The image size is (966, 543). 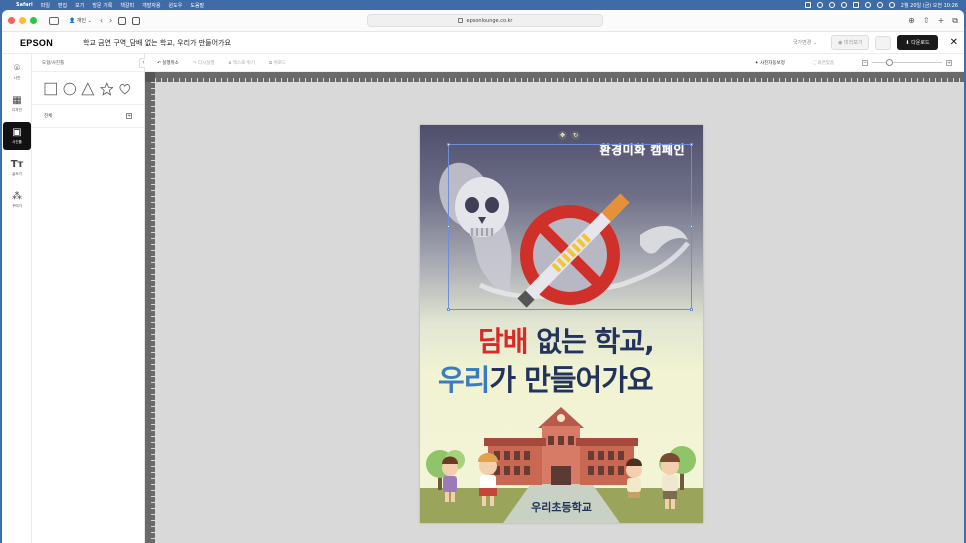 What do you see at coordinates (955, 21) in the screenshot?
I see `tab-overview-icon: ⧉` at bounding box center [955, 21].